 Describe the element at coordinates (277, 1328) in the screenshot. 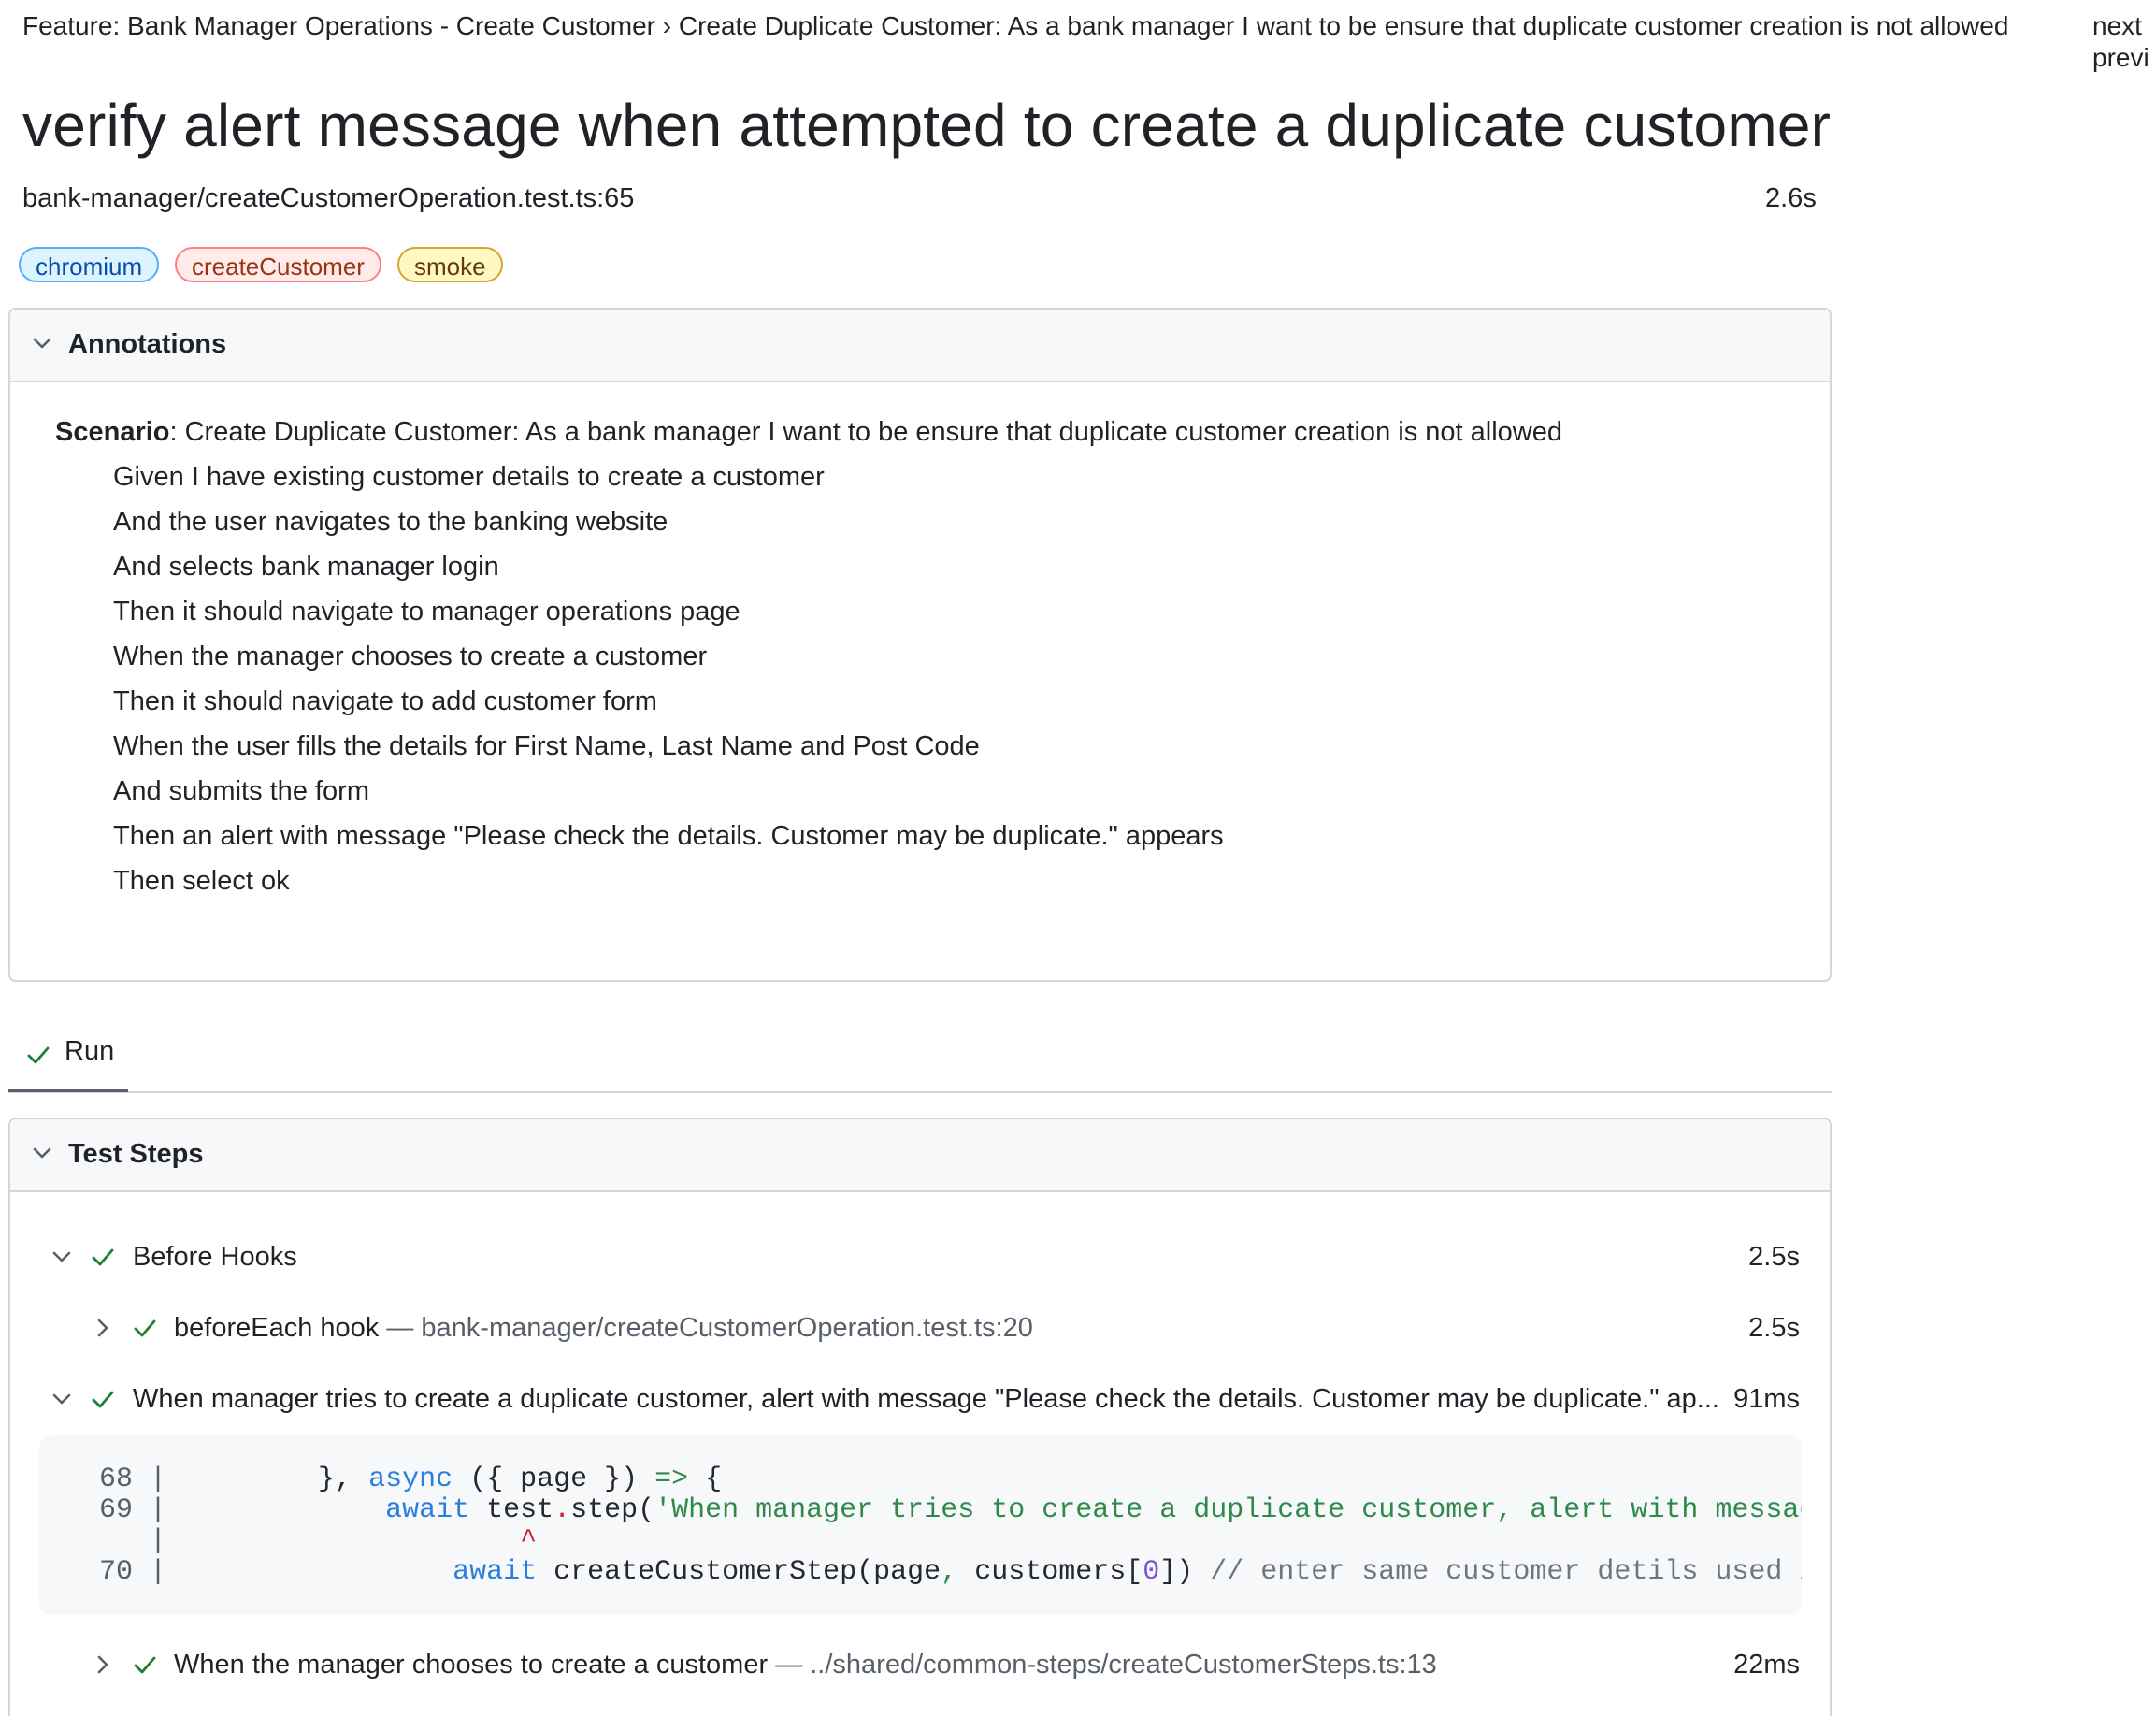

I see `step-label: beforeEach hook` at that location.